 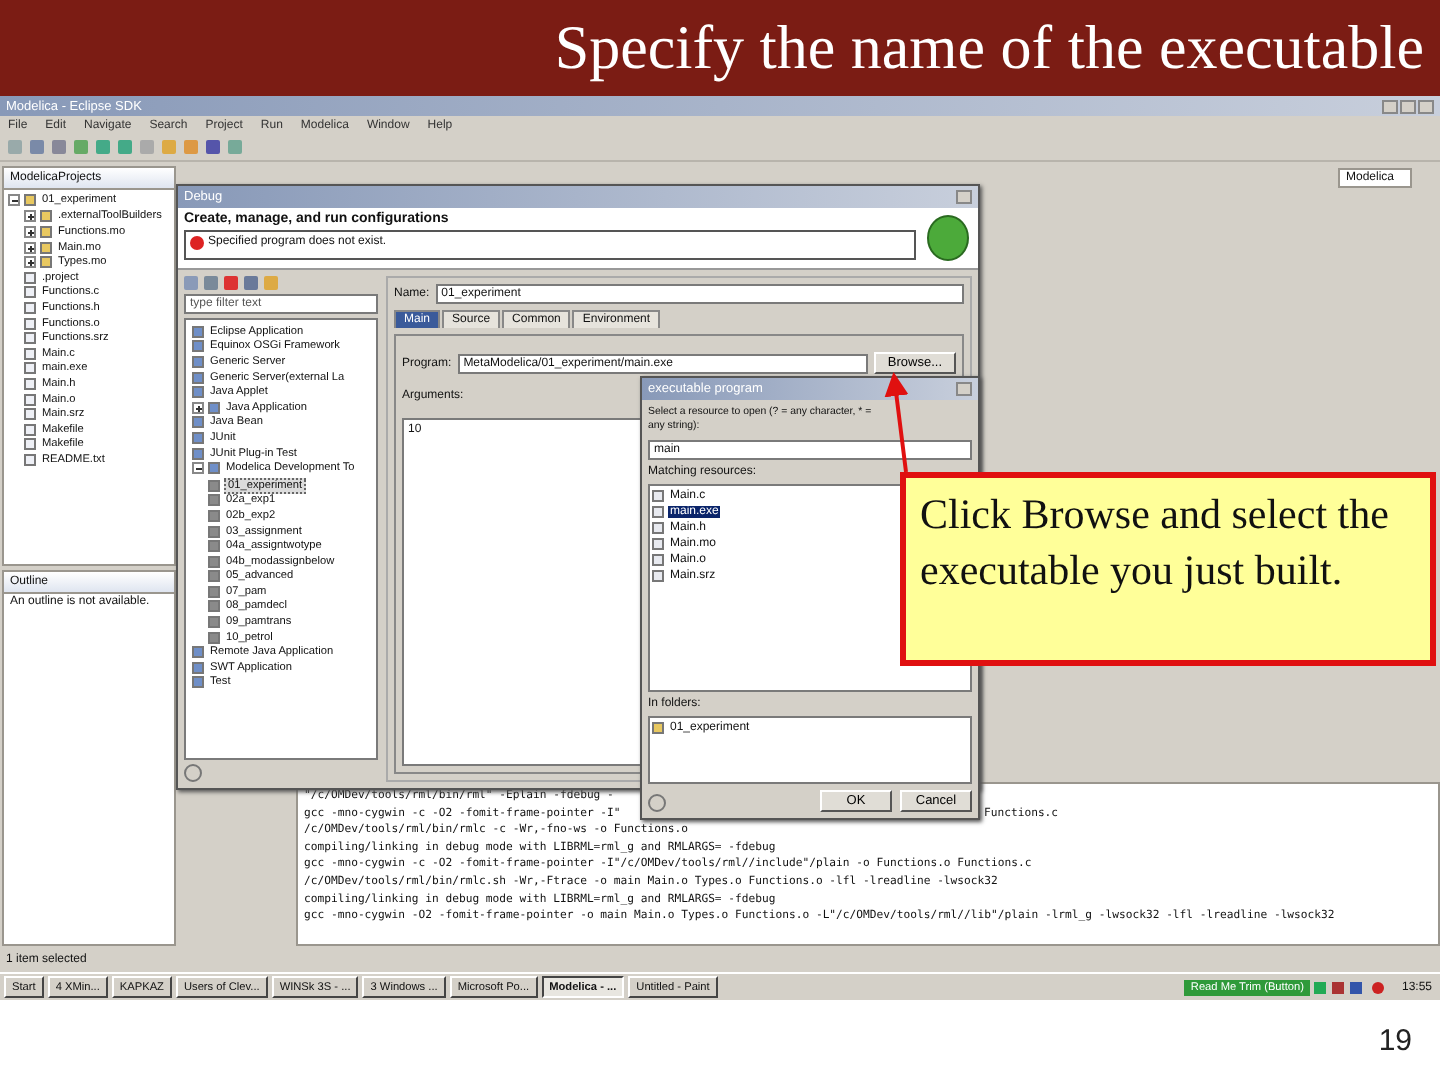 I want to click on error-icon, so click(x=197, y=243).